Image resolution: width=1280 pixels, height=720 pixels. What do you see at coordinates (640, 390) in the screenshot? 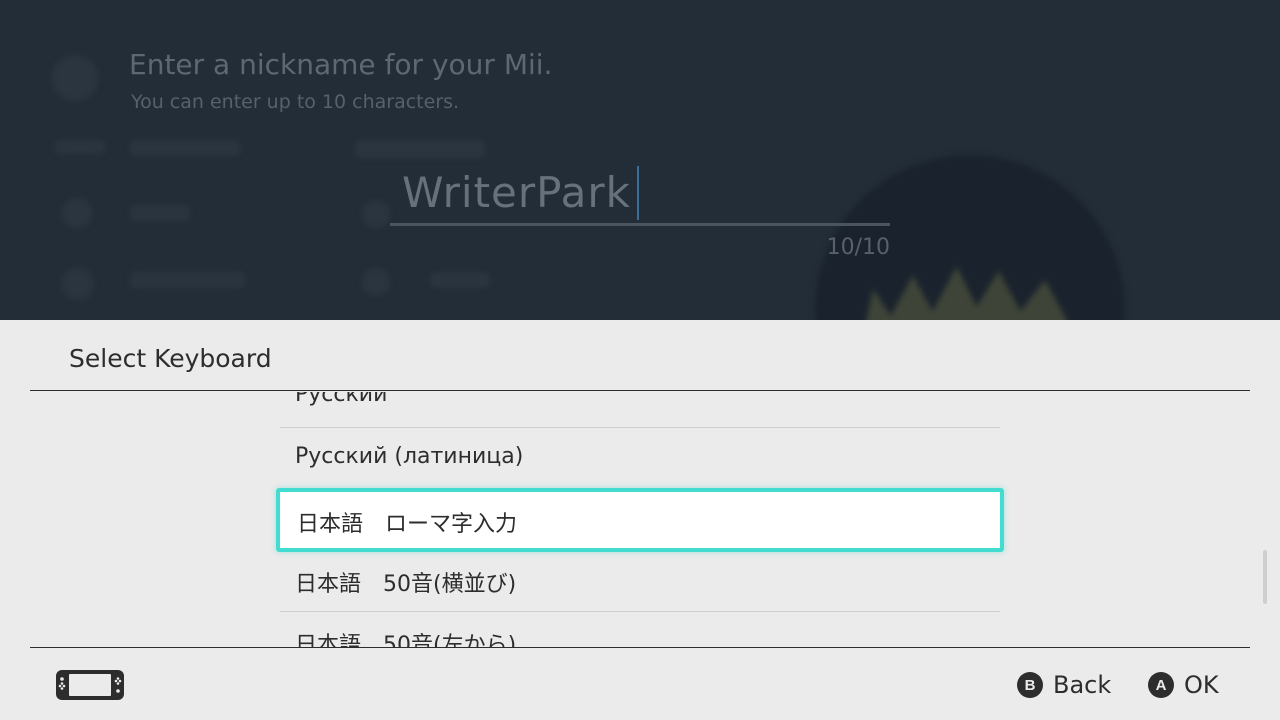
I see `header-divider` at bounding box center [640, 390].